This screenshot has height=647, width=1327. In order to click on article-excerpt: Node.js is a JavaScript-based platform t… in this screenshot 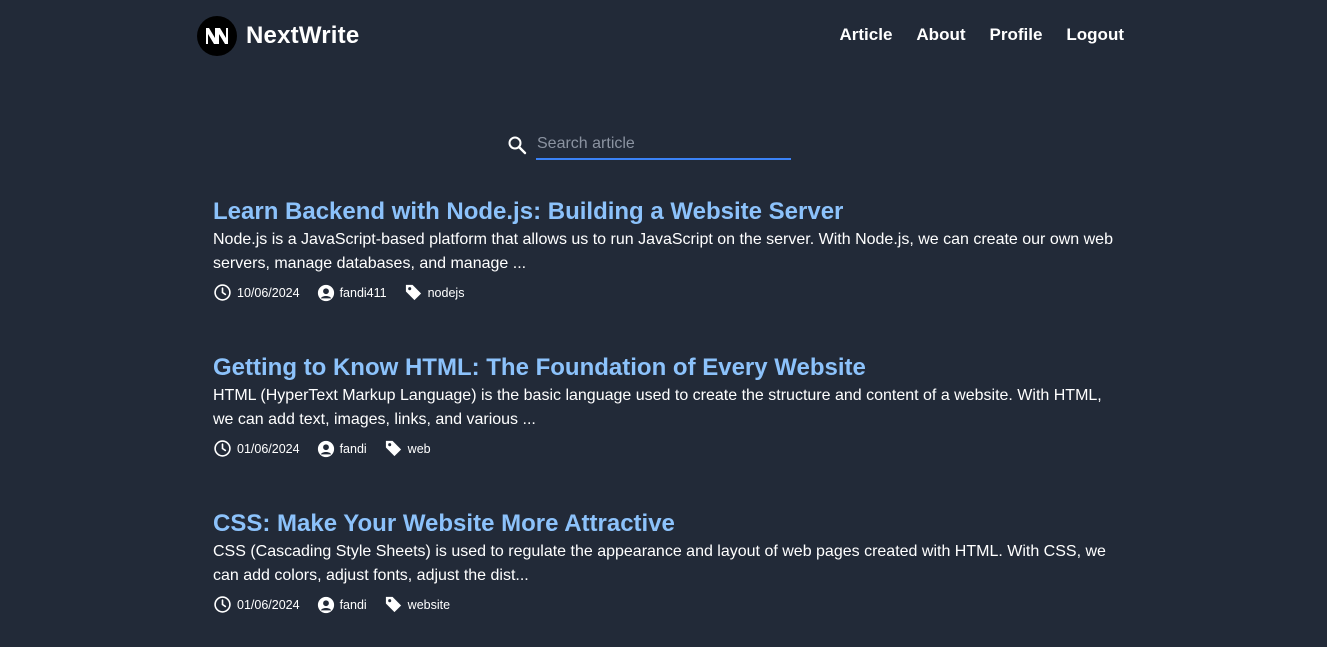, I will do `click(663, 251)`.